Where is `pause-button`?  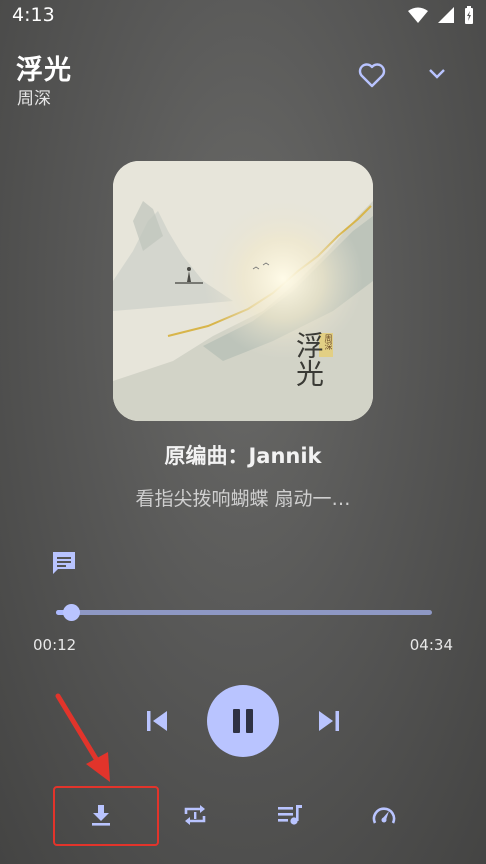
pause-button is located at coordinates (243, 721).